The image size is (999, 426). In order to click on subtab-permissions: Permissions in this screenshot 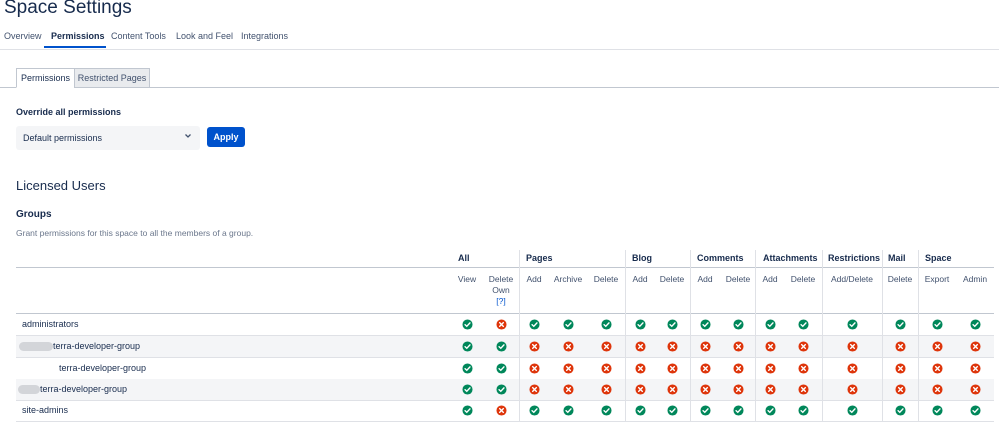, I will do `click(45, 78)`.